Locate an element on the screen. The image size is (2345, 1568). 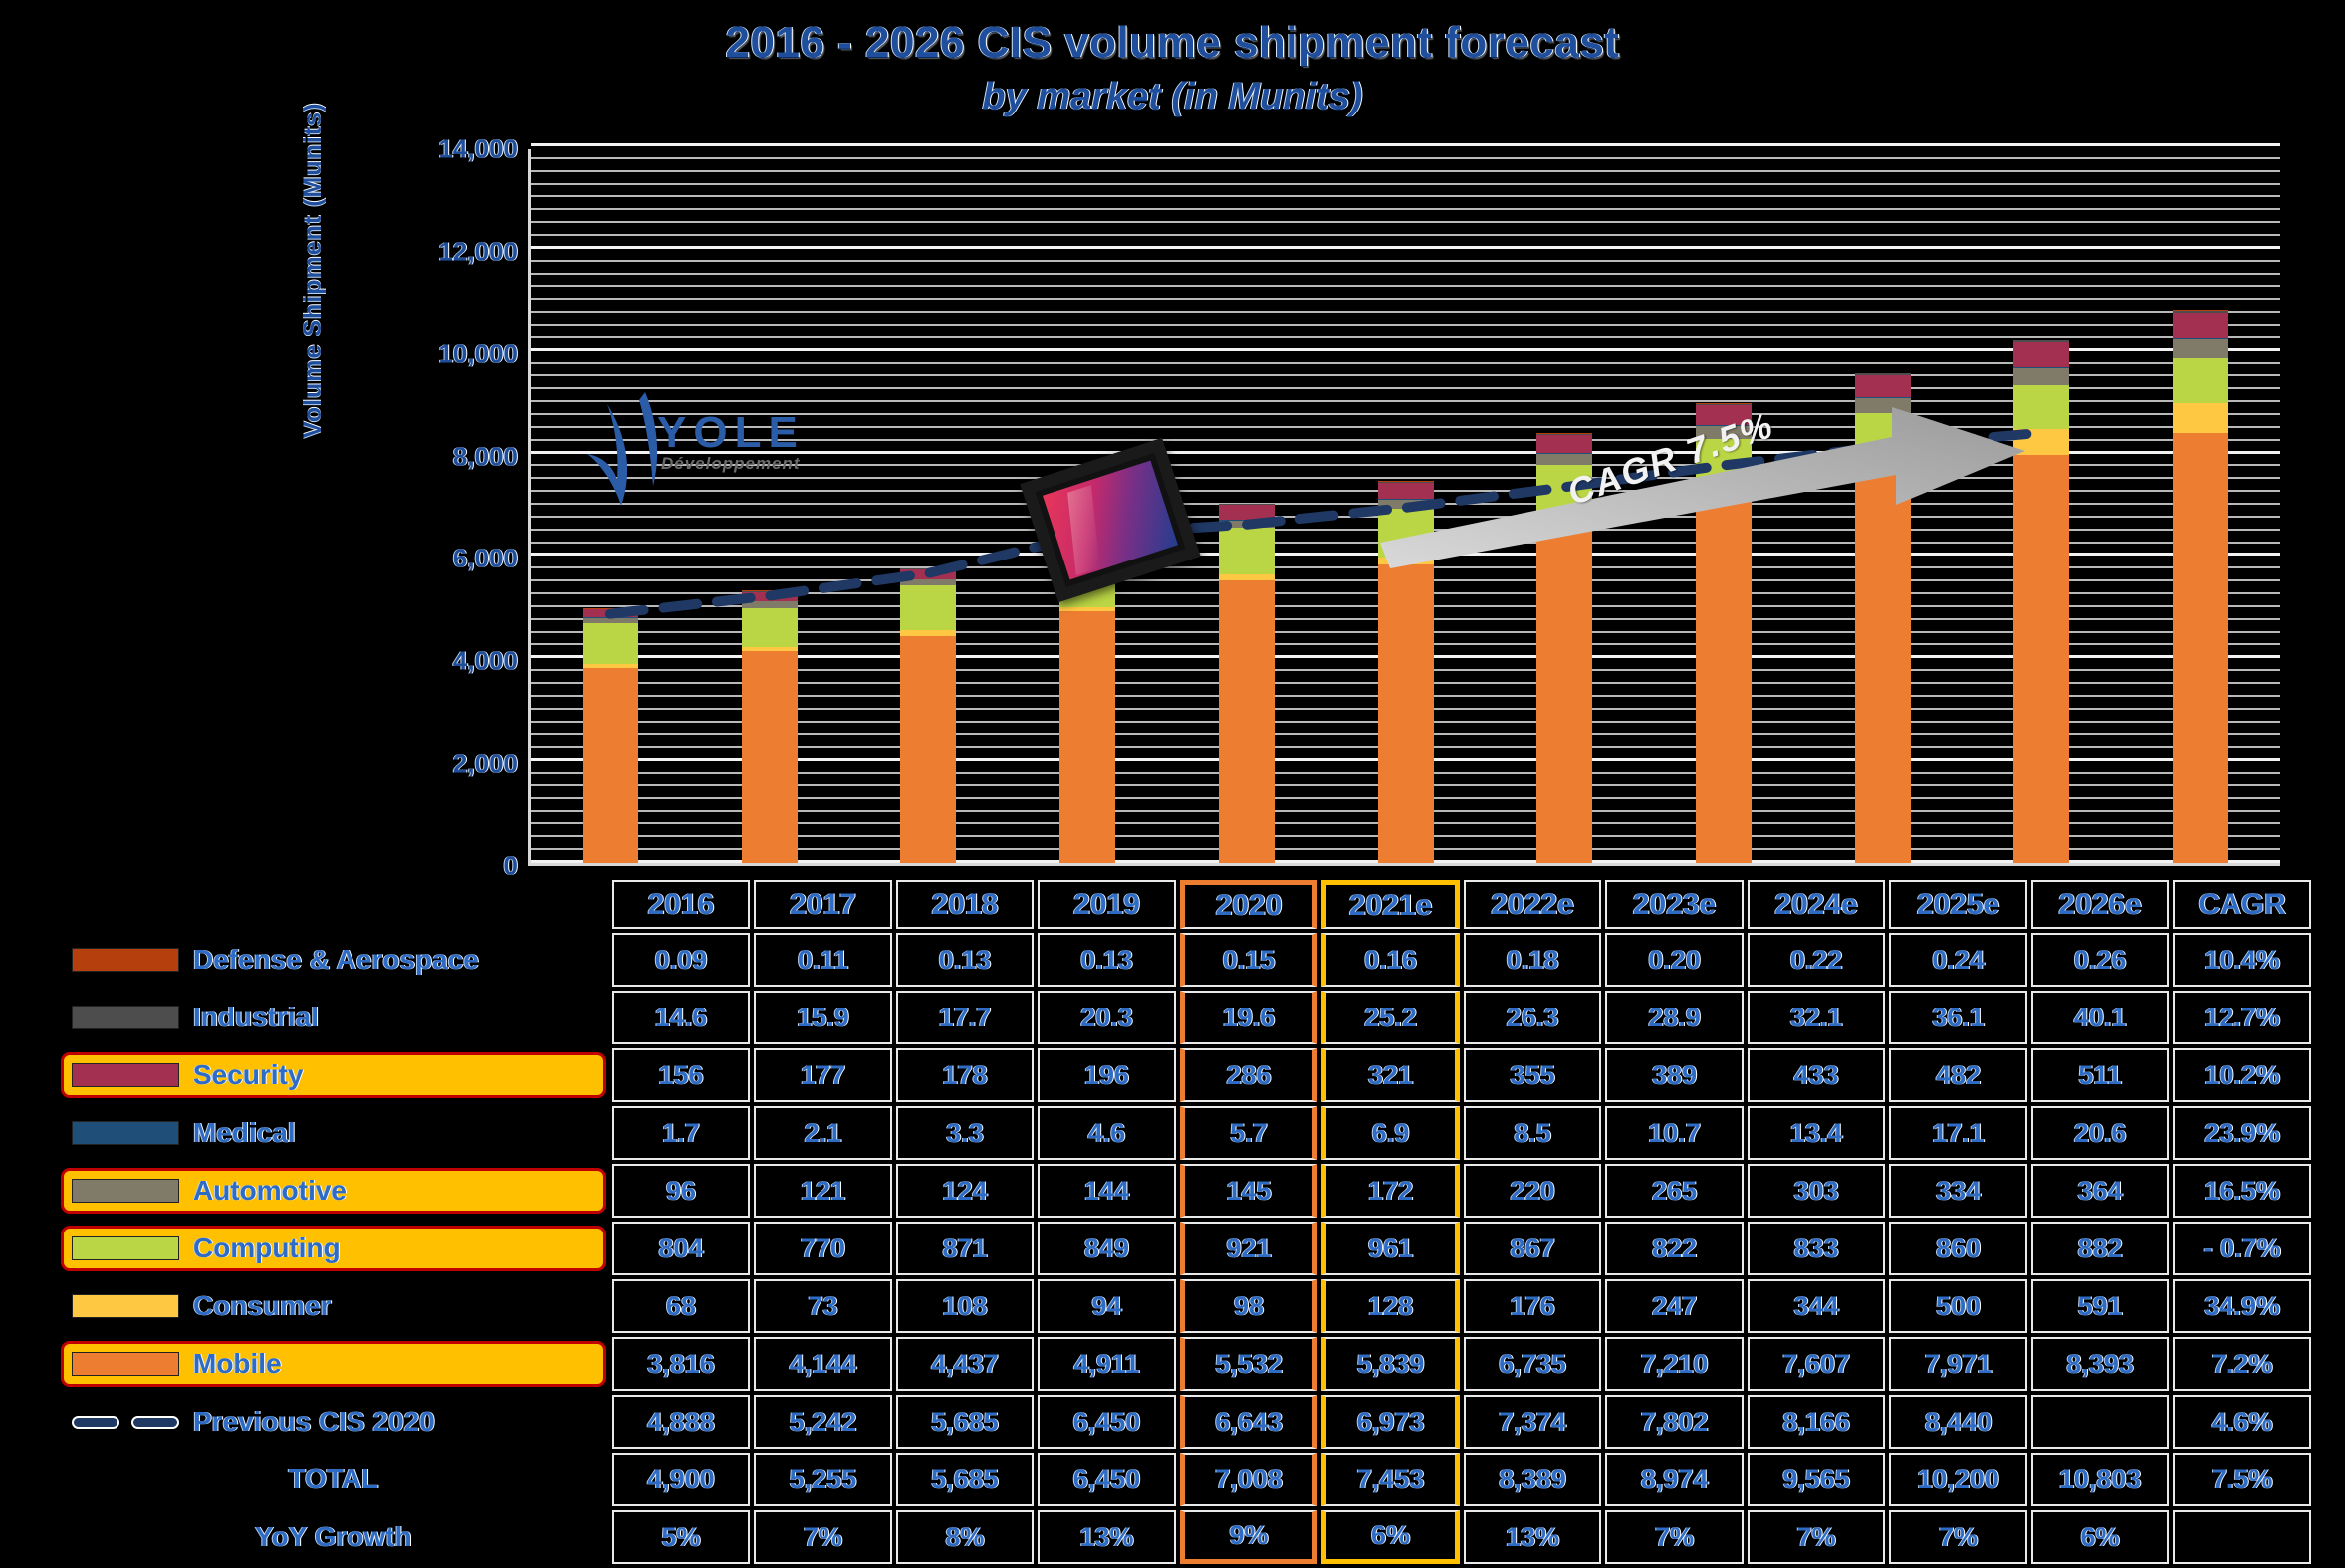
legend-label: YoY Growth is located at coordinates (334, 1537).